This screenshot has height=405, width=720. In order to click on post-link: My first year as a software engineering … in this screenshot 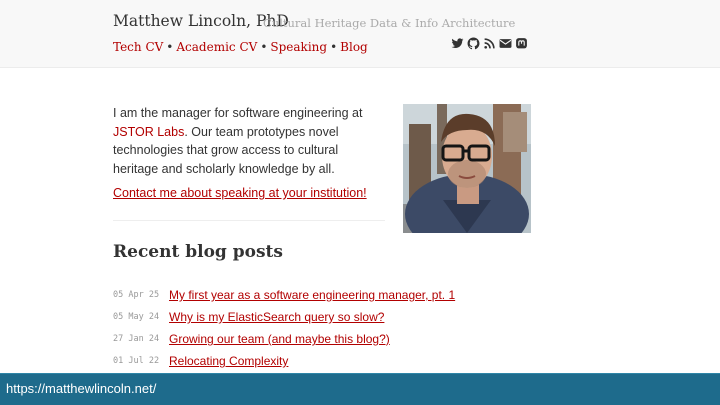, I will do `click(312, 295)`.